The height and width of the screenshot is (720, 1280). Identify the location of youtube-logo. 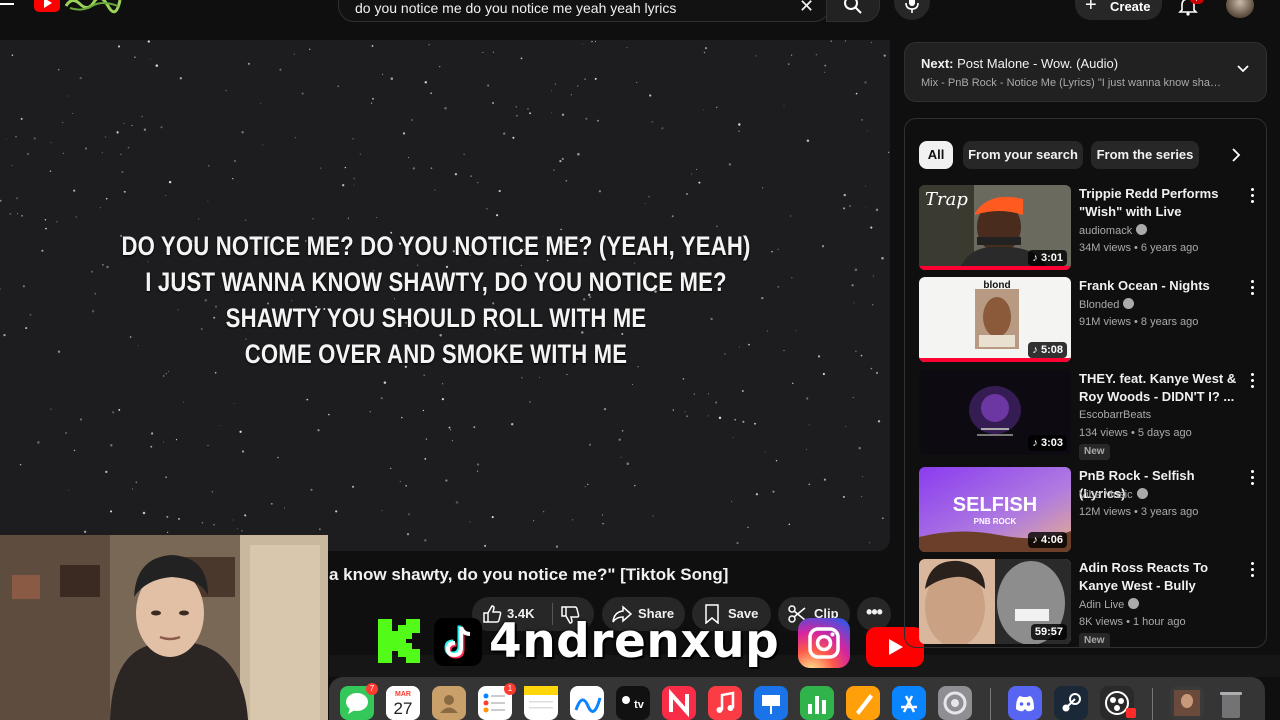
(47, 6).